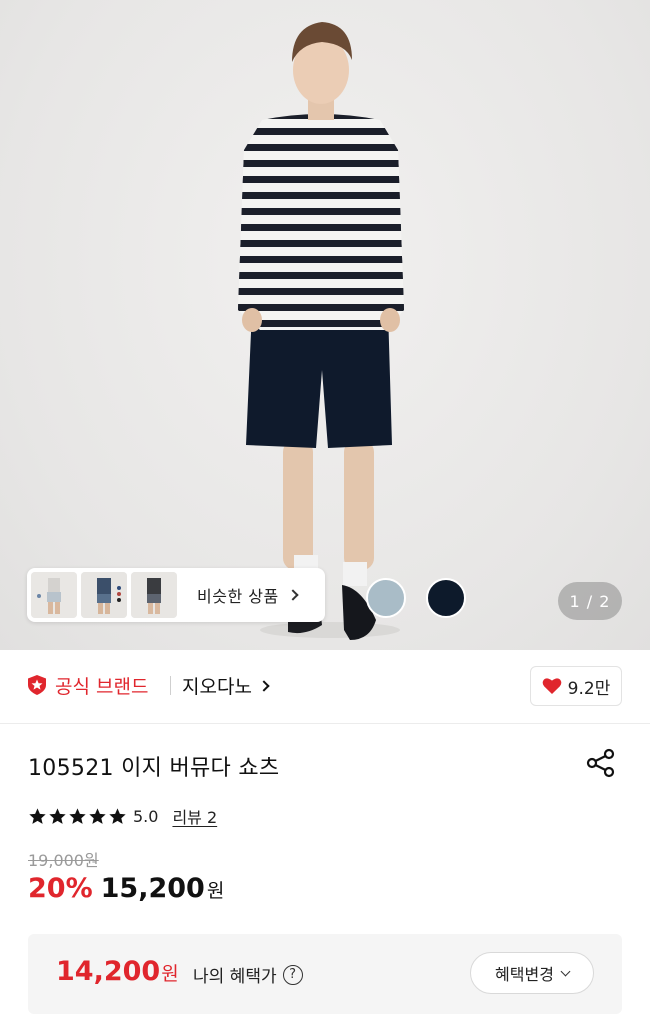  What do you see at coordinates (60, 888) in the screenshot?
I see `discount-rate: 20%` at bounding box center [60, 888].